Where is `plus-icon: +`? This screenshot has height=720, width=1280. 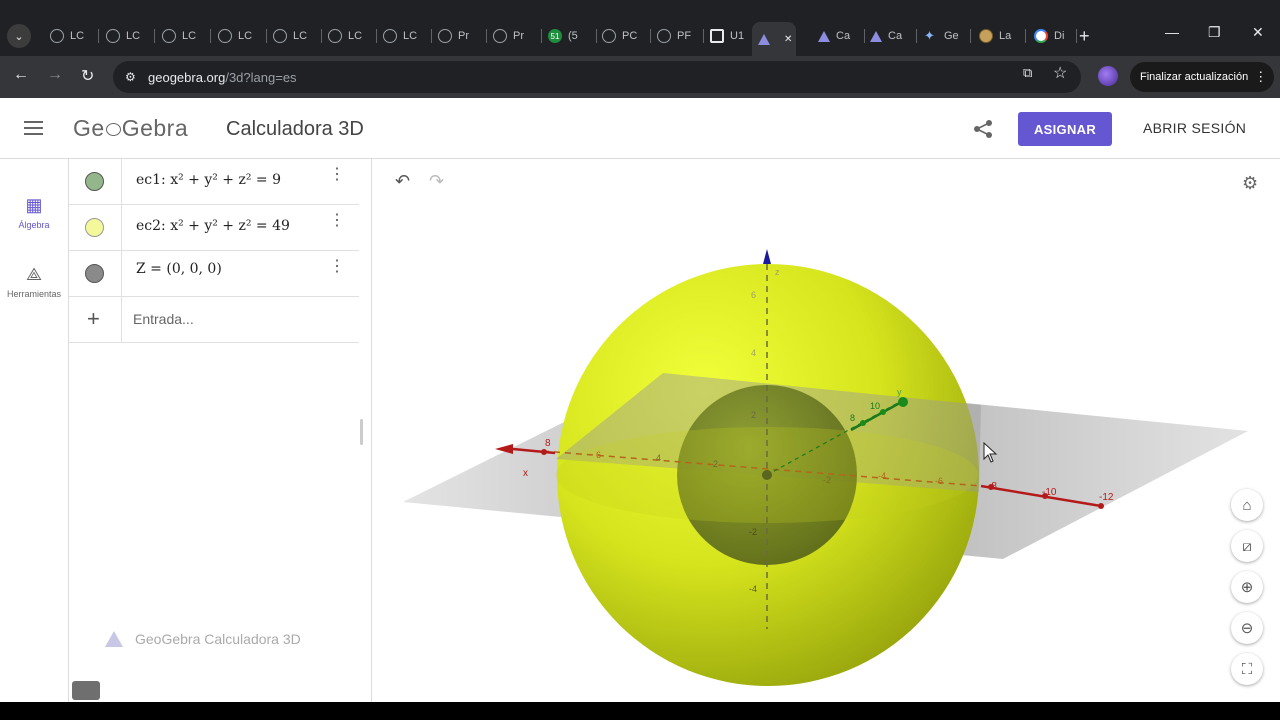 plus-icon: + is located at coordinates (93, 319).